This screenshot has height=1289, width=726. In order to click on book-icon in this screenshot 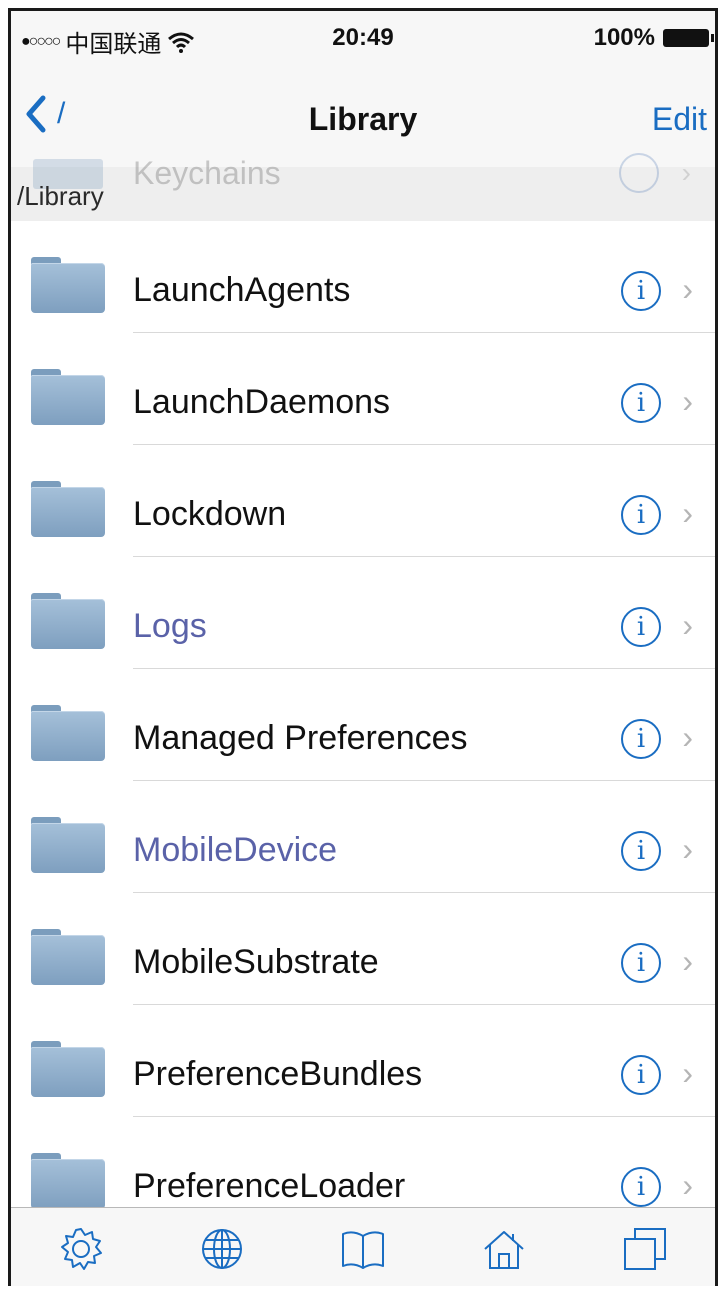, I will do `click(362, 1250)`.